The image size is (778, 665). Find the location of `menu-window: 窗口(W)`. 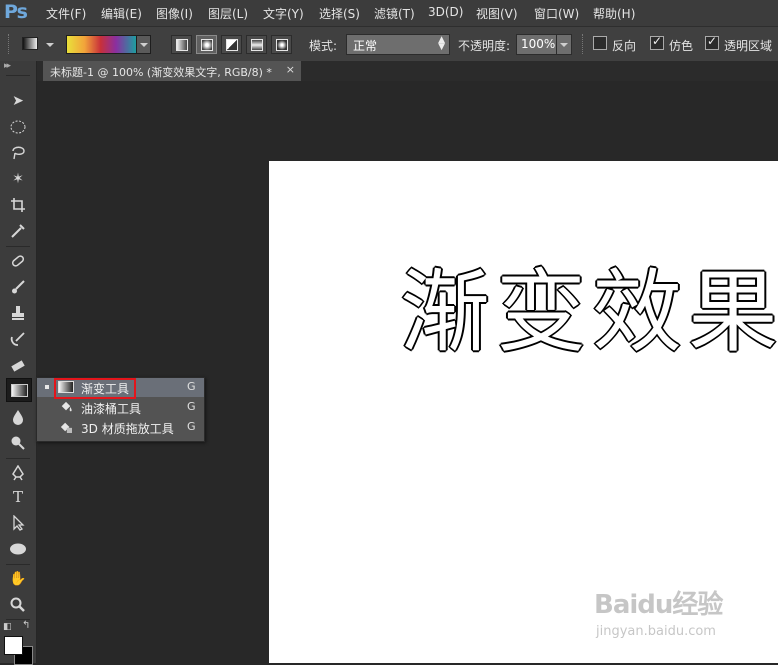

menu-window: 窗口(W) is located at coordinates (556, 13).